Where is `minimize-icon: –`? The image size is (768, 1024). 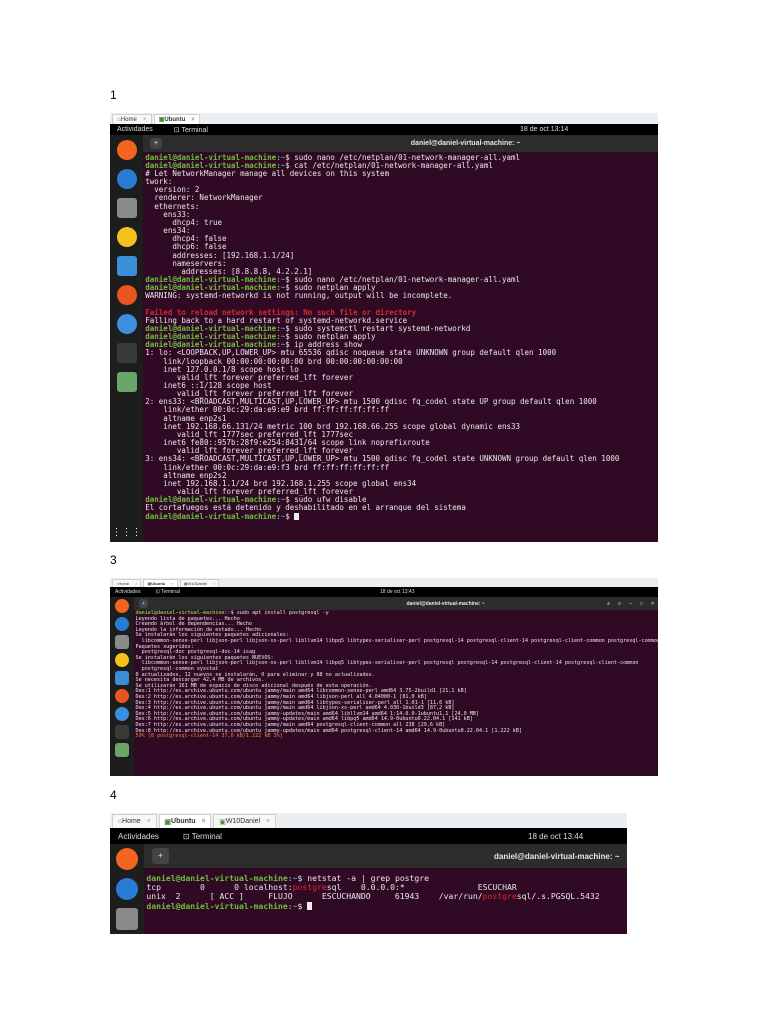
minimize-icon: – is located at coordinates (630, 604).